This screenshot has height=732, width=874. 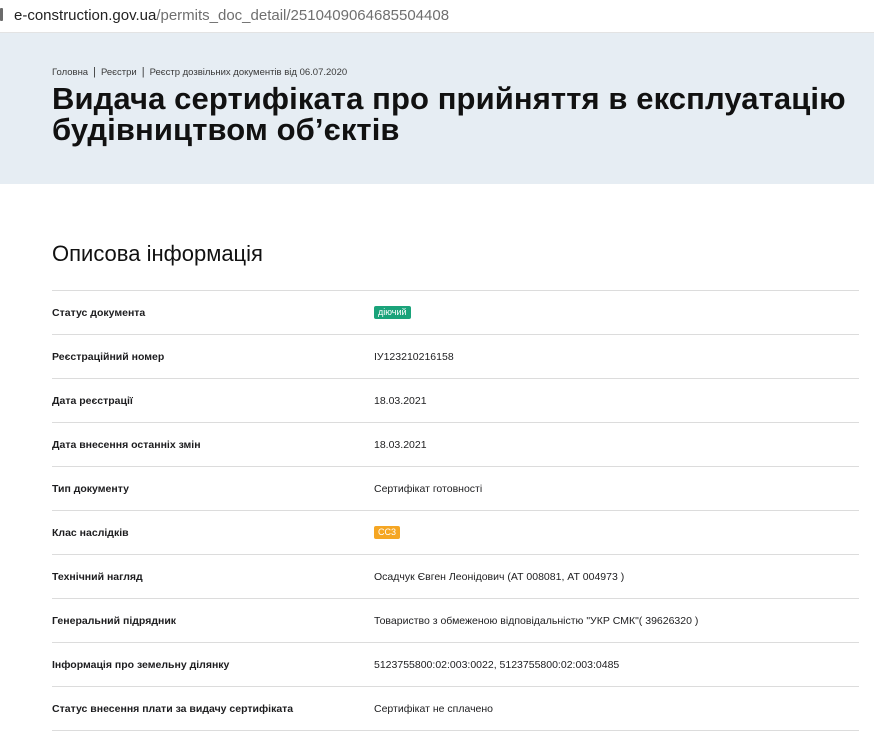 I want to click on breadcrumb-registries: Реєстри, so click(x=119, y=72).